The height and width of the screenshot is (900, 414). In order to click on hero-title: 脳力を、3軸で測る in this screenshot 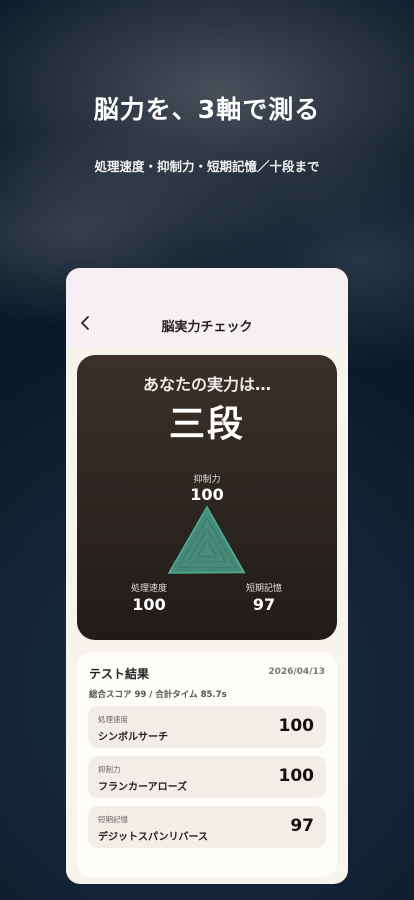, I will do `click(207, 109)`.